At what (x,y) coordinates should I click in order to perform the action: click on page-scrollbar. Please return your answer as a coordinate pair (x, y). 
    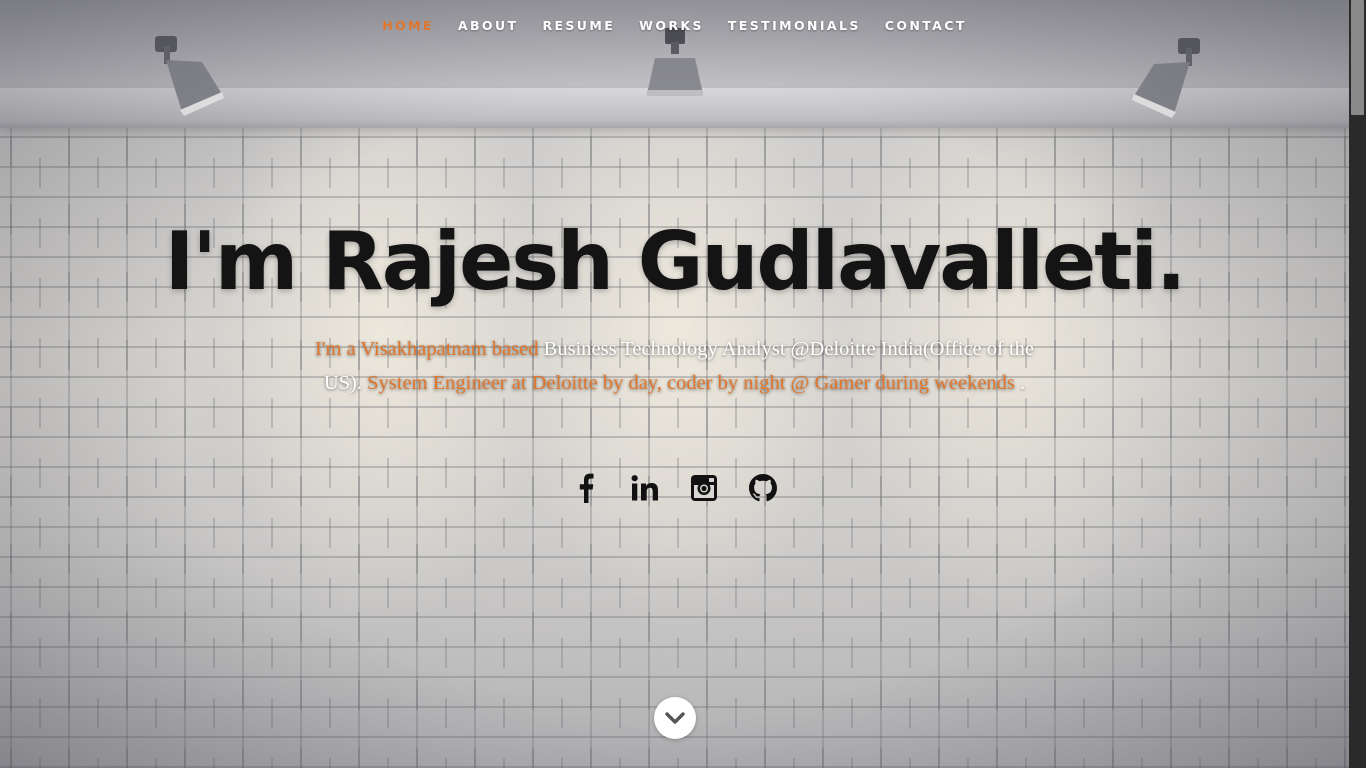
    Looking at the image, I should click on (1357, 384).